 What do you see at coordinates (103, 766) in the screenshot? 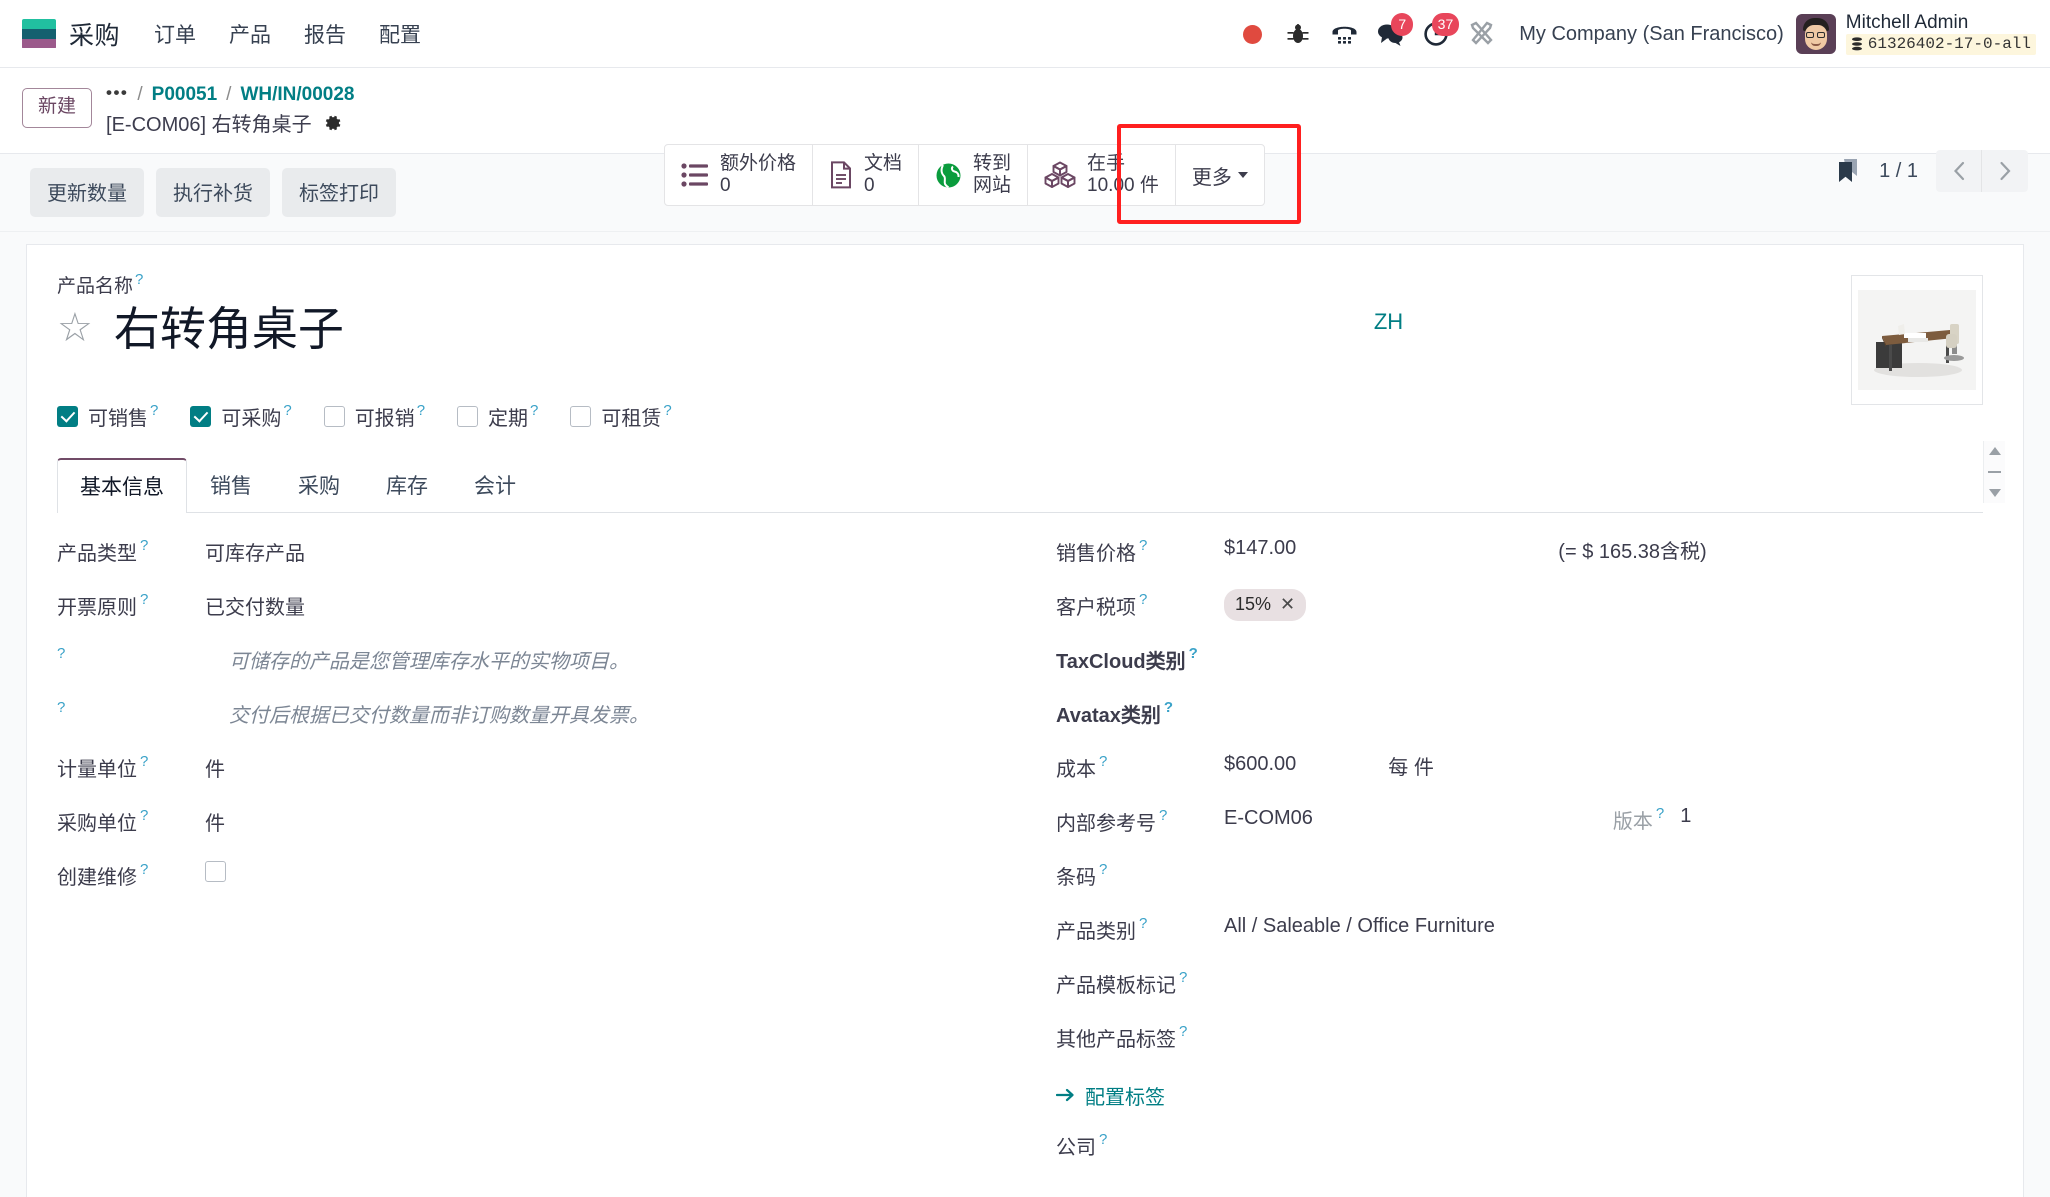
I see `field-label: 计量单位?` at bounding box center [103, 766].